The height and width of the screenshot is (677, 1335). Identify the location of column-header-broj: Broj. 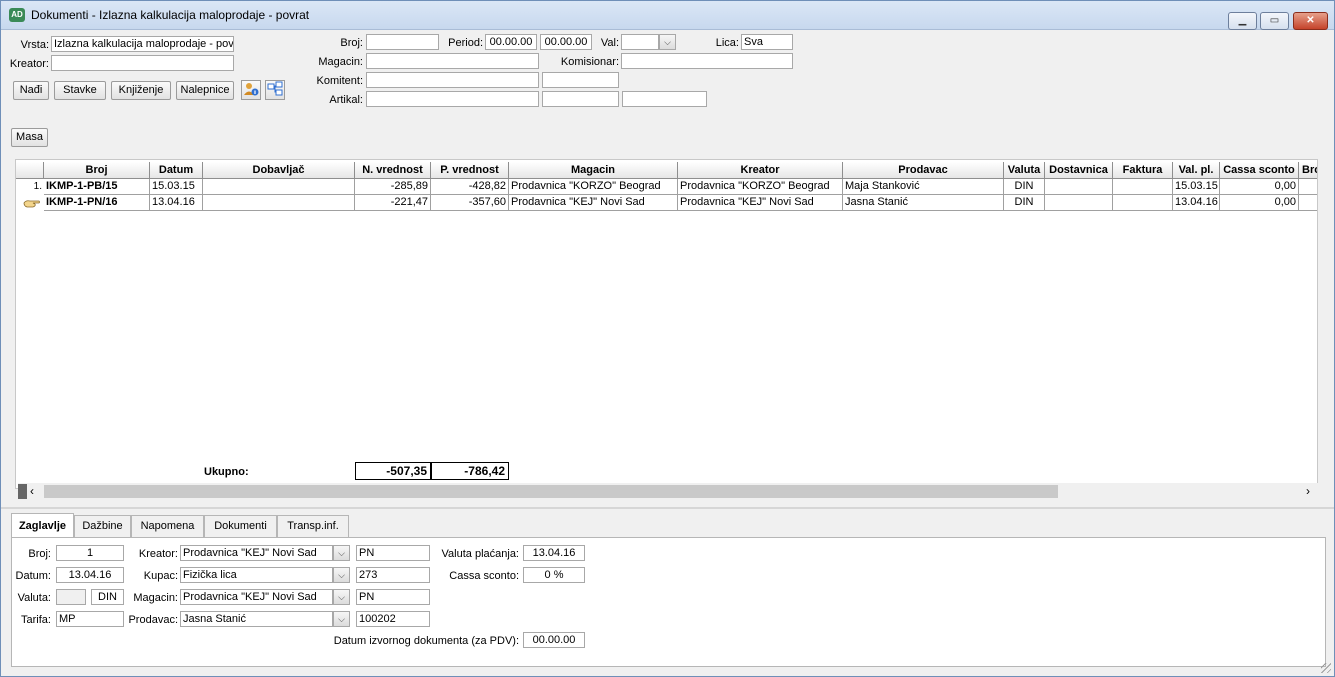
(97, 170).